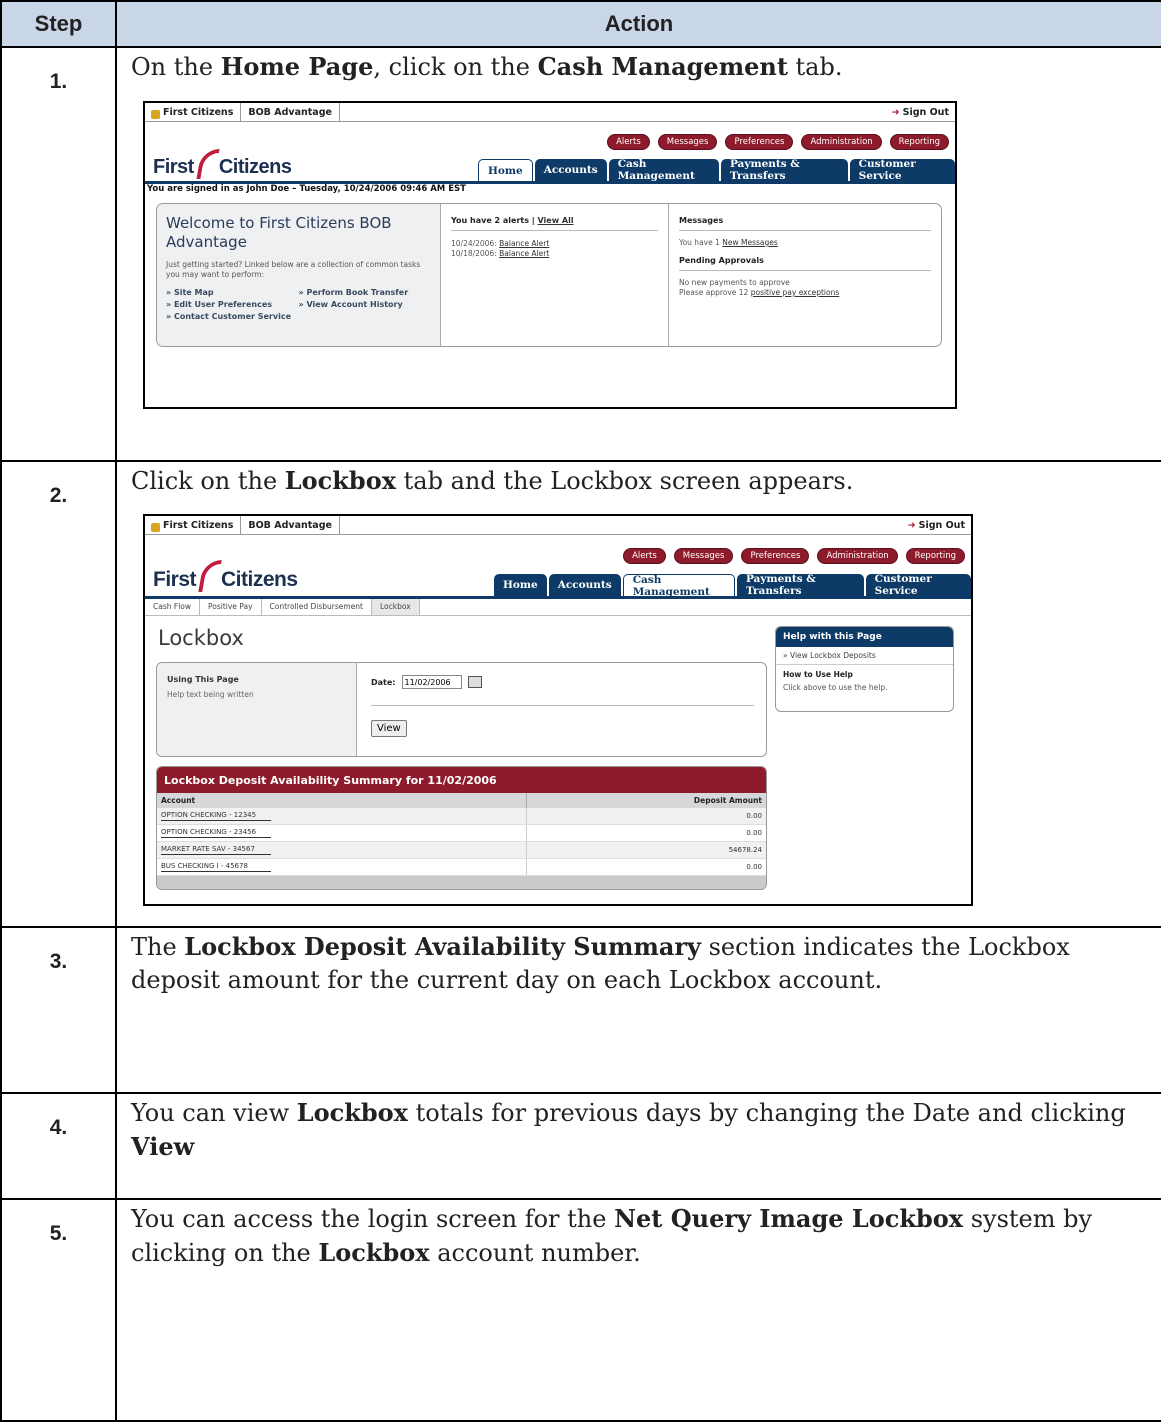 The image size is (1161, 1422). Describe the element at coordinates (646, 800) in the screenshot. I see `deposit-amount-column-header: Deposit Amount` at that location.